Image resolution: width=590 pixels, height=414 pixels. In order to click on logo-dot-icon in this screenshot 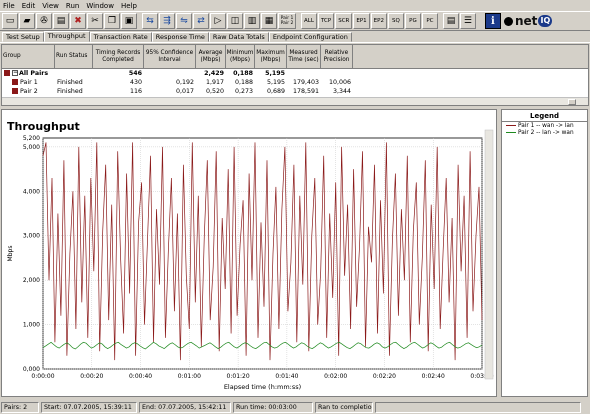, I will do `click(508, 21)`.